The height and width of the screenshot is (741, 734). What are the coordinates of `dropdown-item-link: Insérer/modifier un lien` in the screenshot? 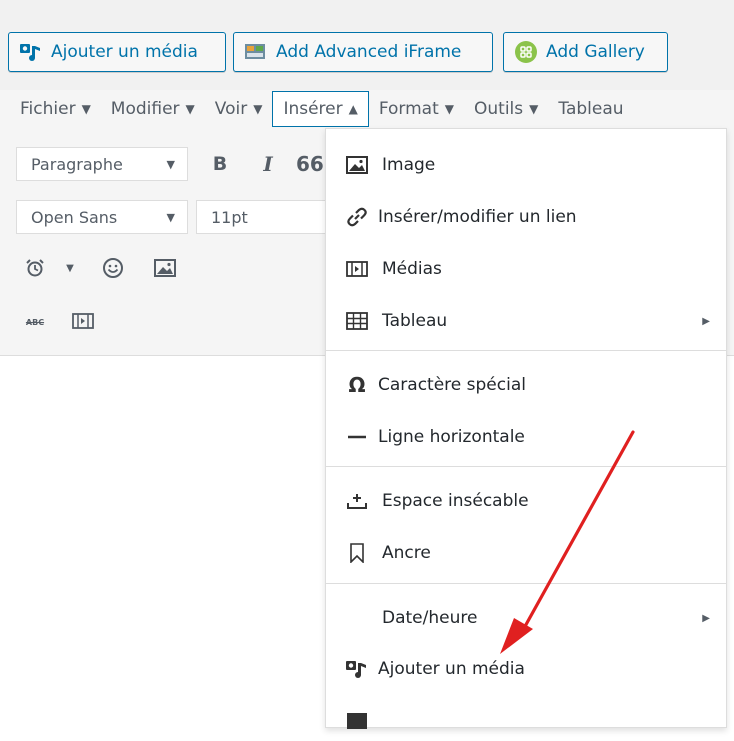 It's located at (526, 217).